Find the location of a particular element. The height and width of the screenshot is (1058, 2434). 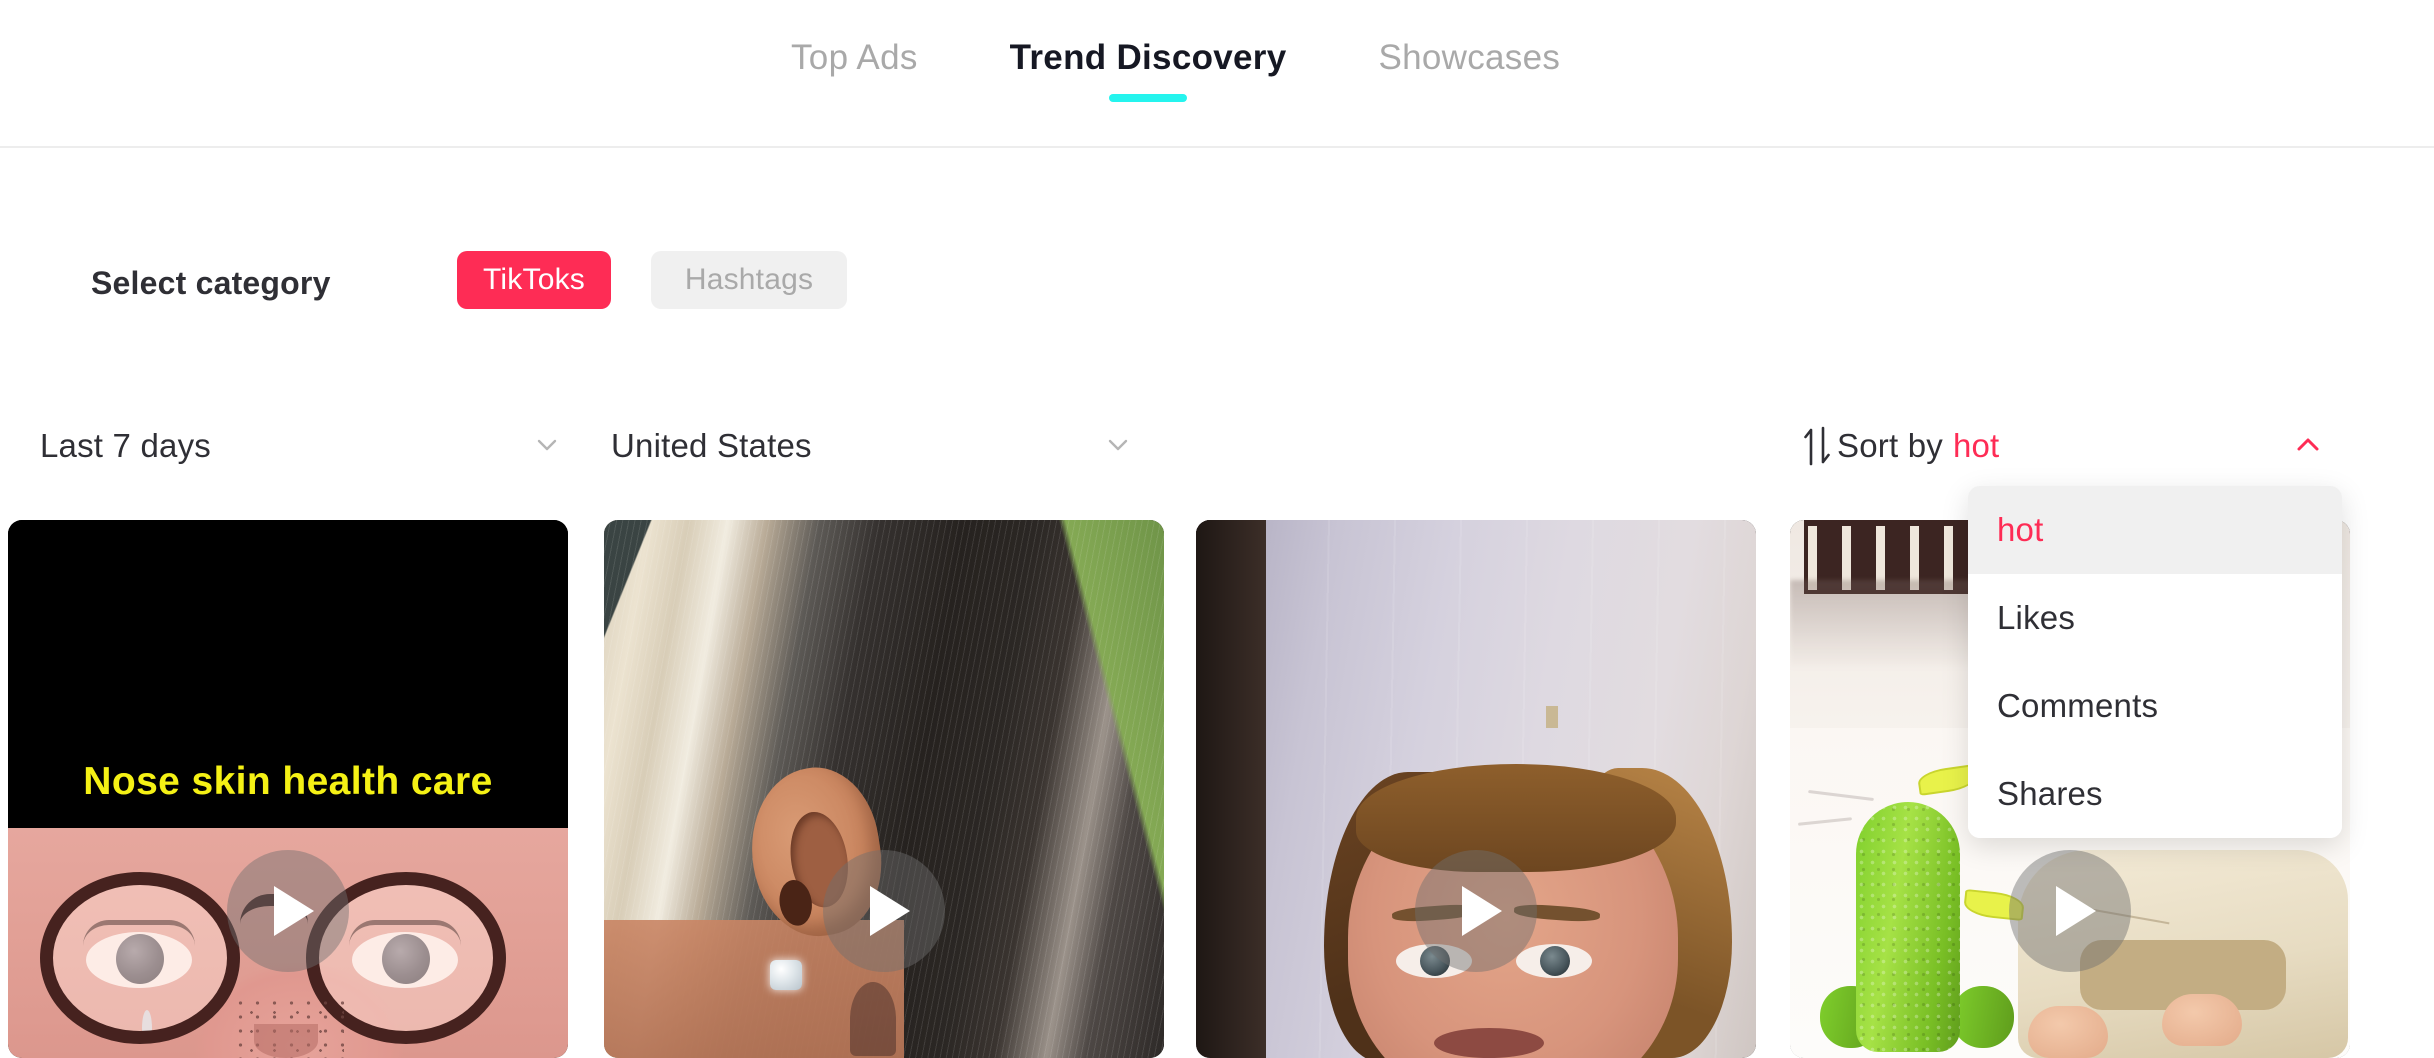

sort-option-hot: hot is located at coordinates (2155, 530).